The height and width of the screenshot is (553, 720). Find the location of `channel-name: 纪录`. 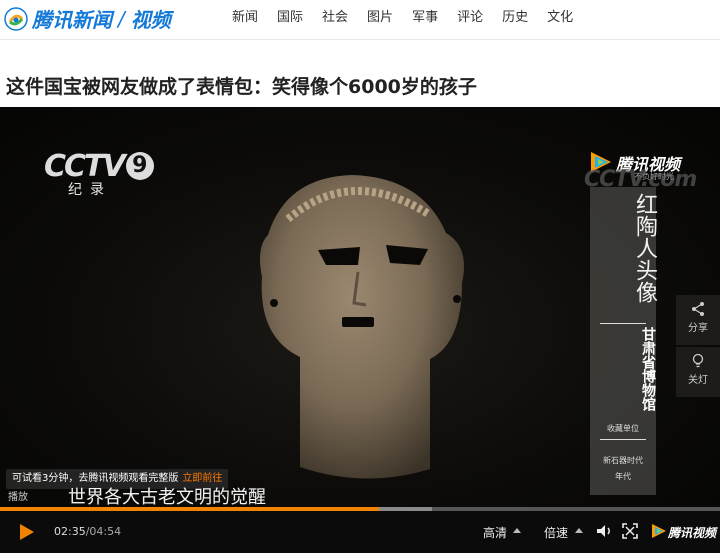

channel-name: 纪录 is located at coordinates (90, 190).